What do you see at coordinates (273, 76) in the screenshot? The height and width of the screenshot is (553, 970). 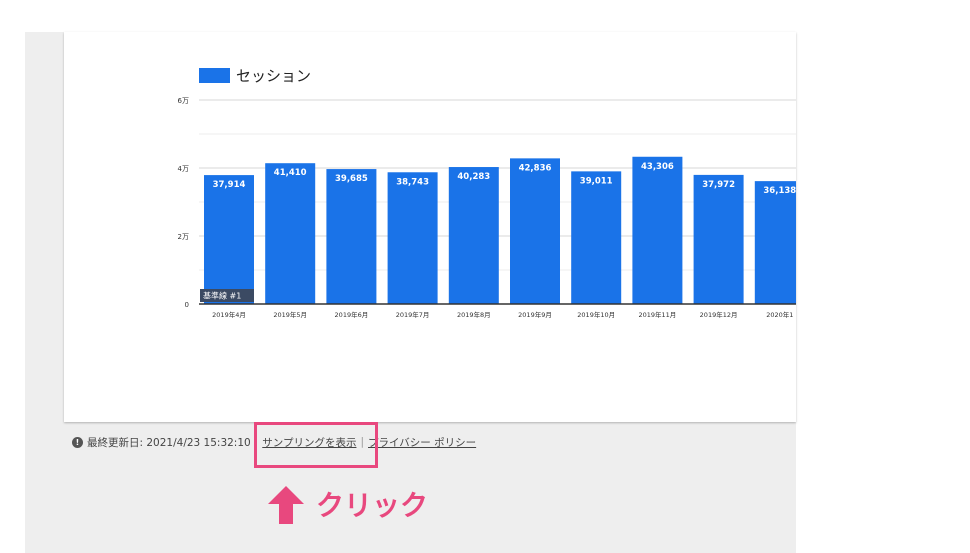 I see `legend-label: セッション` at bounding box center [273, 76].